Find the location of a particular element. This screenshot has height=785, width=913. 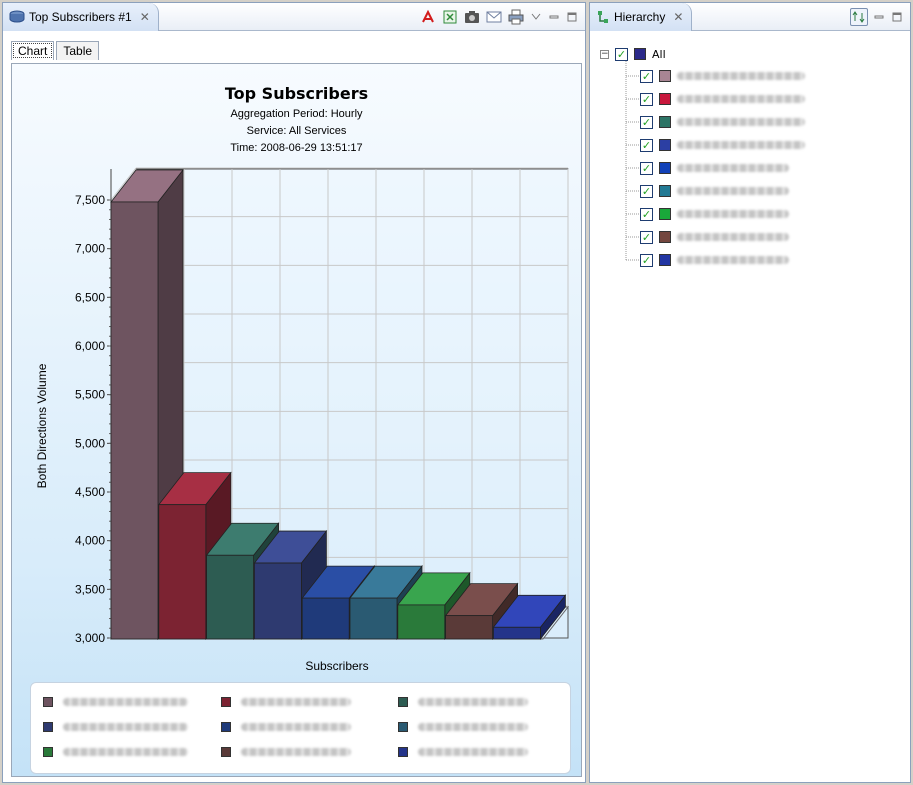

excel-export-icon is located at coordinates (450, 17).